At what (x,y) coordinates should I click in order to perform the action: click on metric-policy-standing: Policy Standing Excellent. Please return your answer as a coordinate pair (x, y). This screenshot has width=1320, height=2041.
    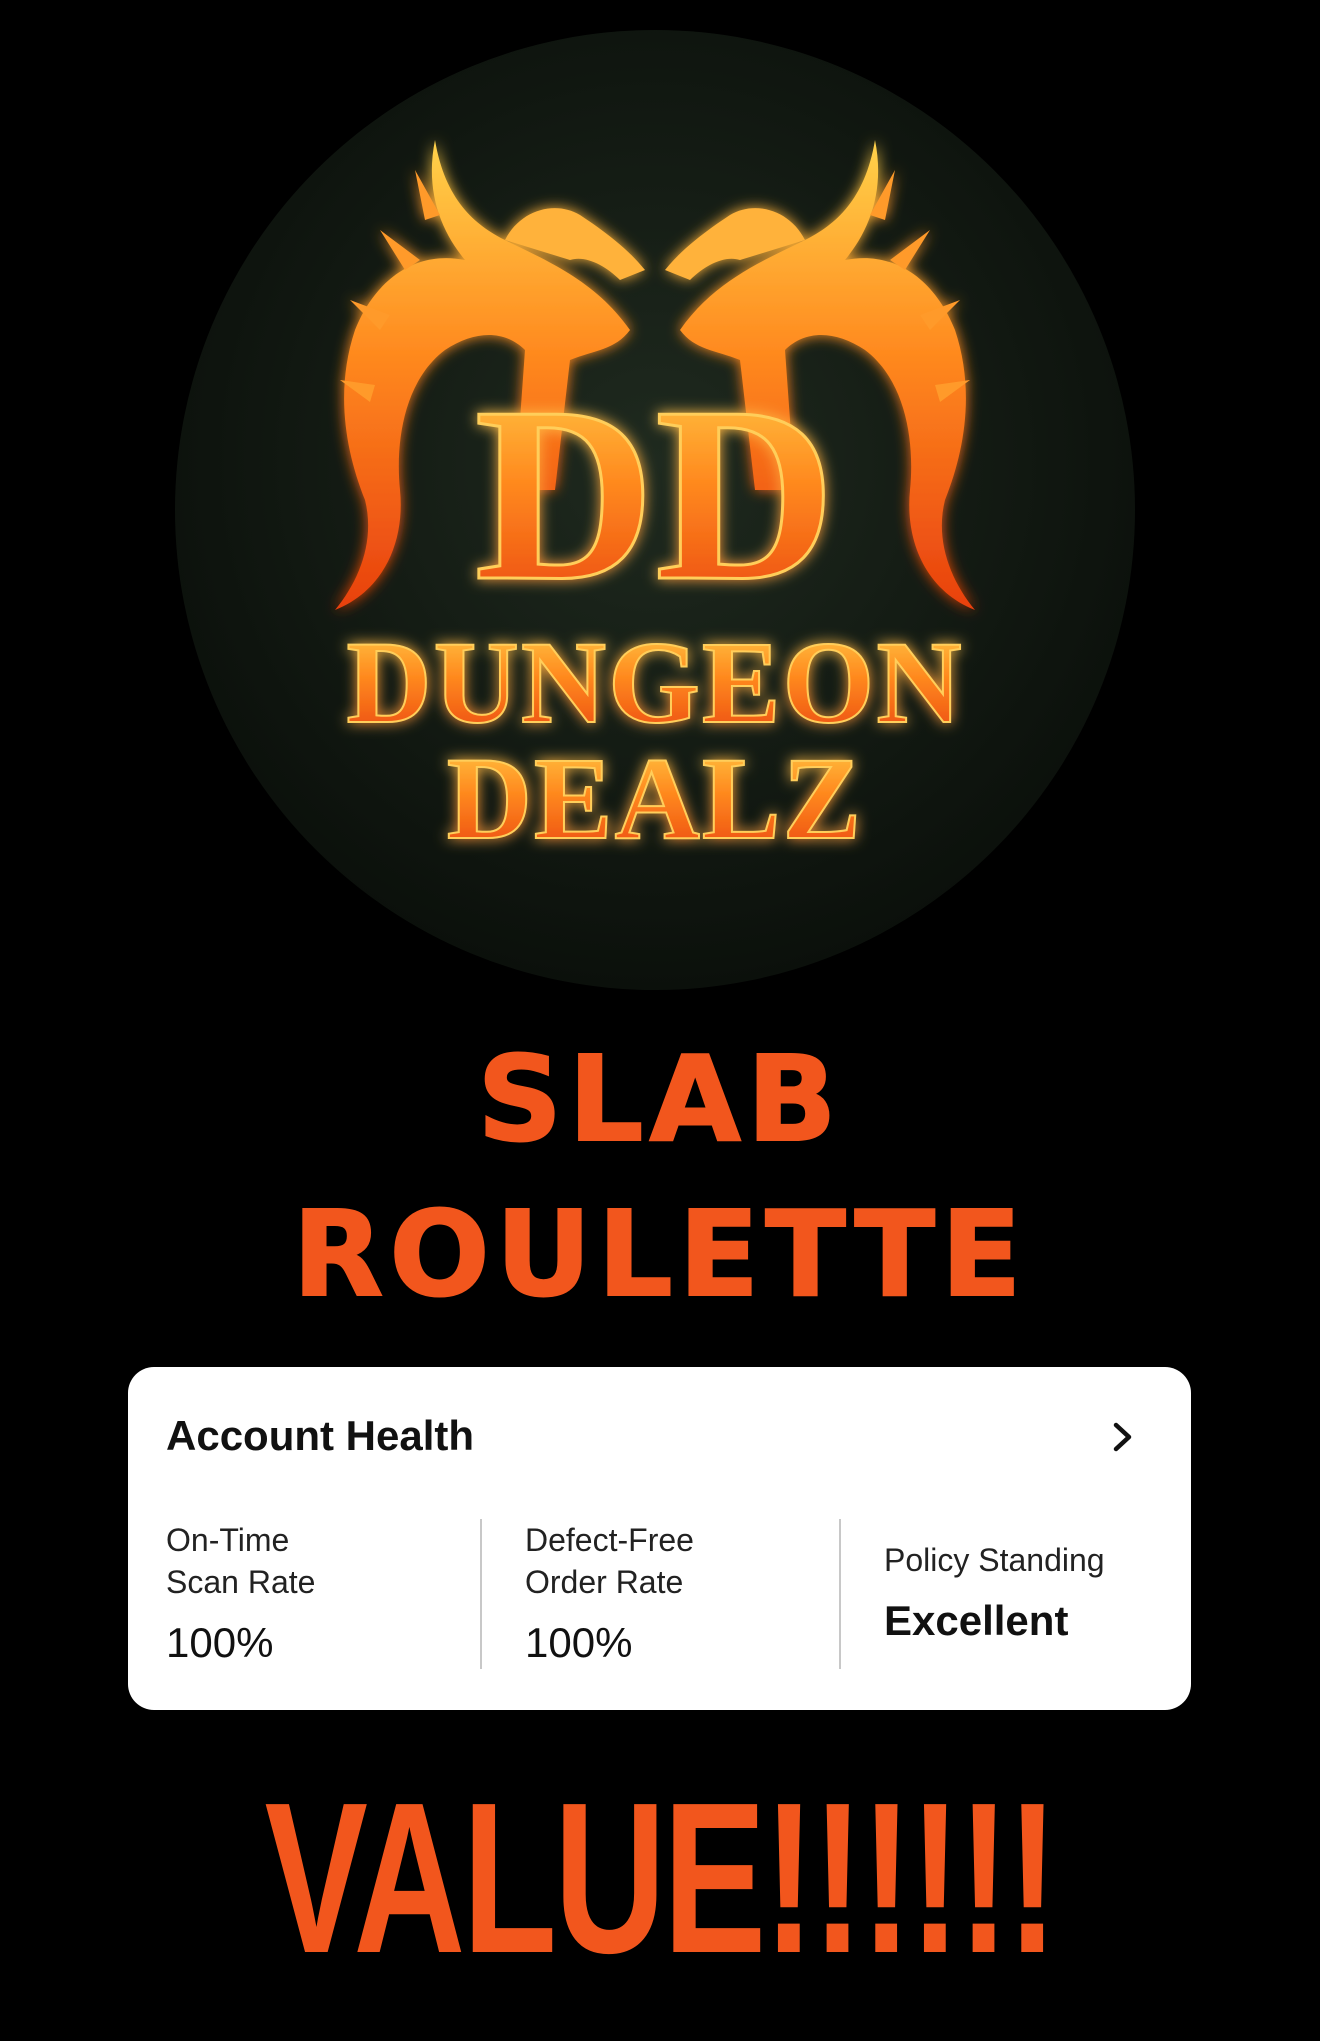
    Looking at the image, I should click on (1049, 1596).